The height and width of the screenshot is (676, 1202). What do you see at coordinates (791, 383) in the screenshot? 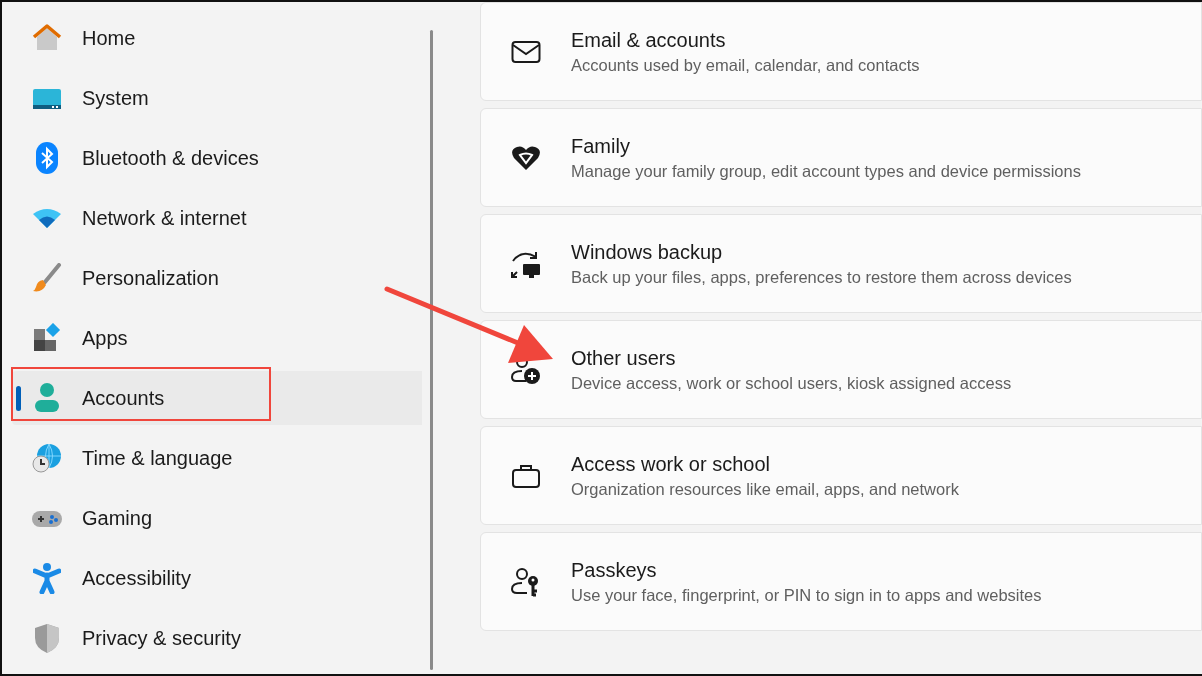
I see `card-description: Device access, work or school users, kiosk assigned access` at bounding box center [791, 383].